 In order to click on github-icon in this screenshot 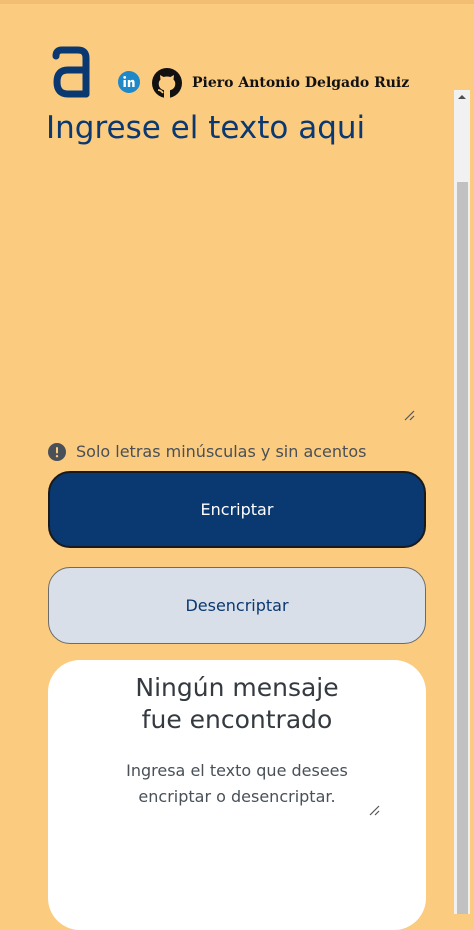, I will do `click(167, 83)`.